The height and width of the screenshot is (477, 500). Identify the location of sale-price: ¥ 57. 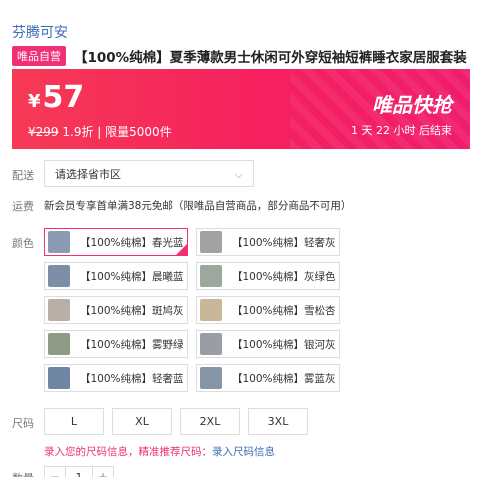
(56, 98).